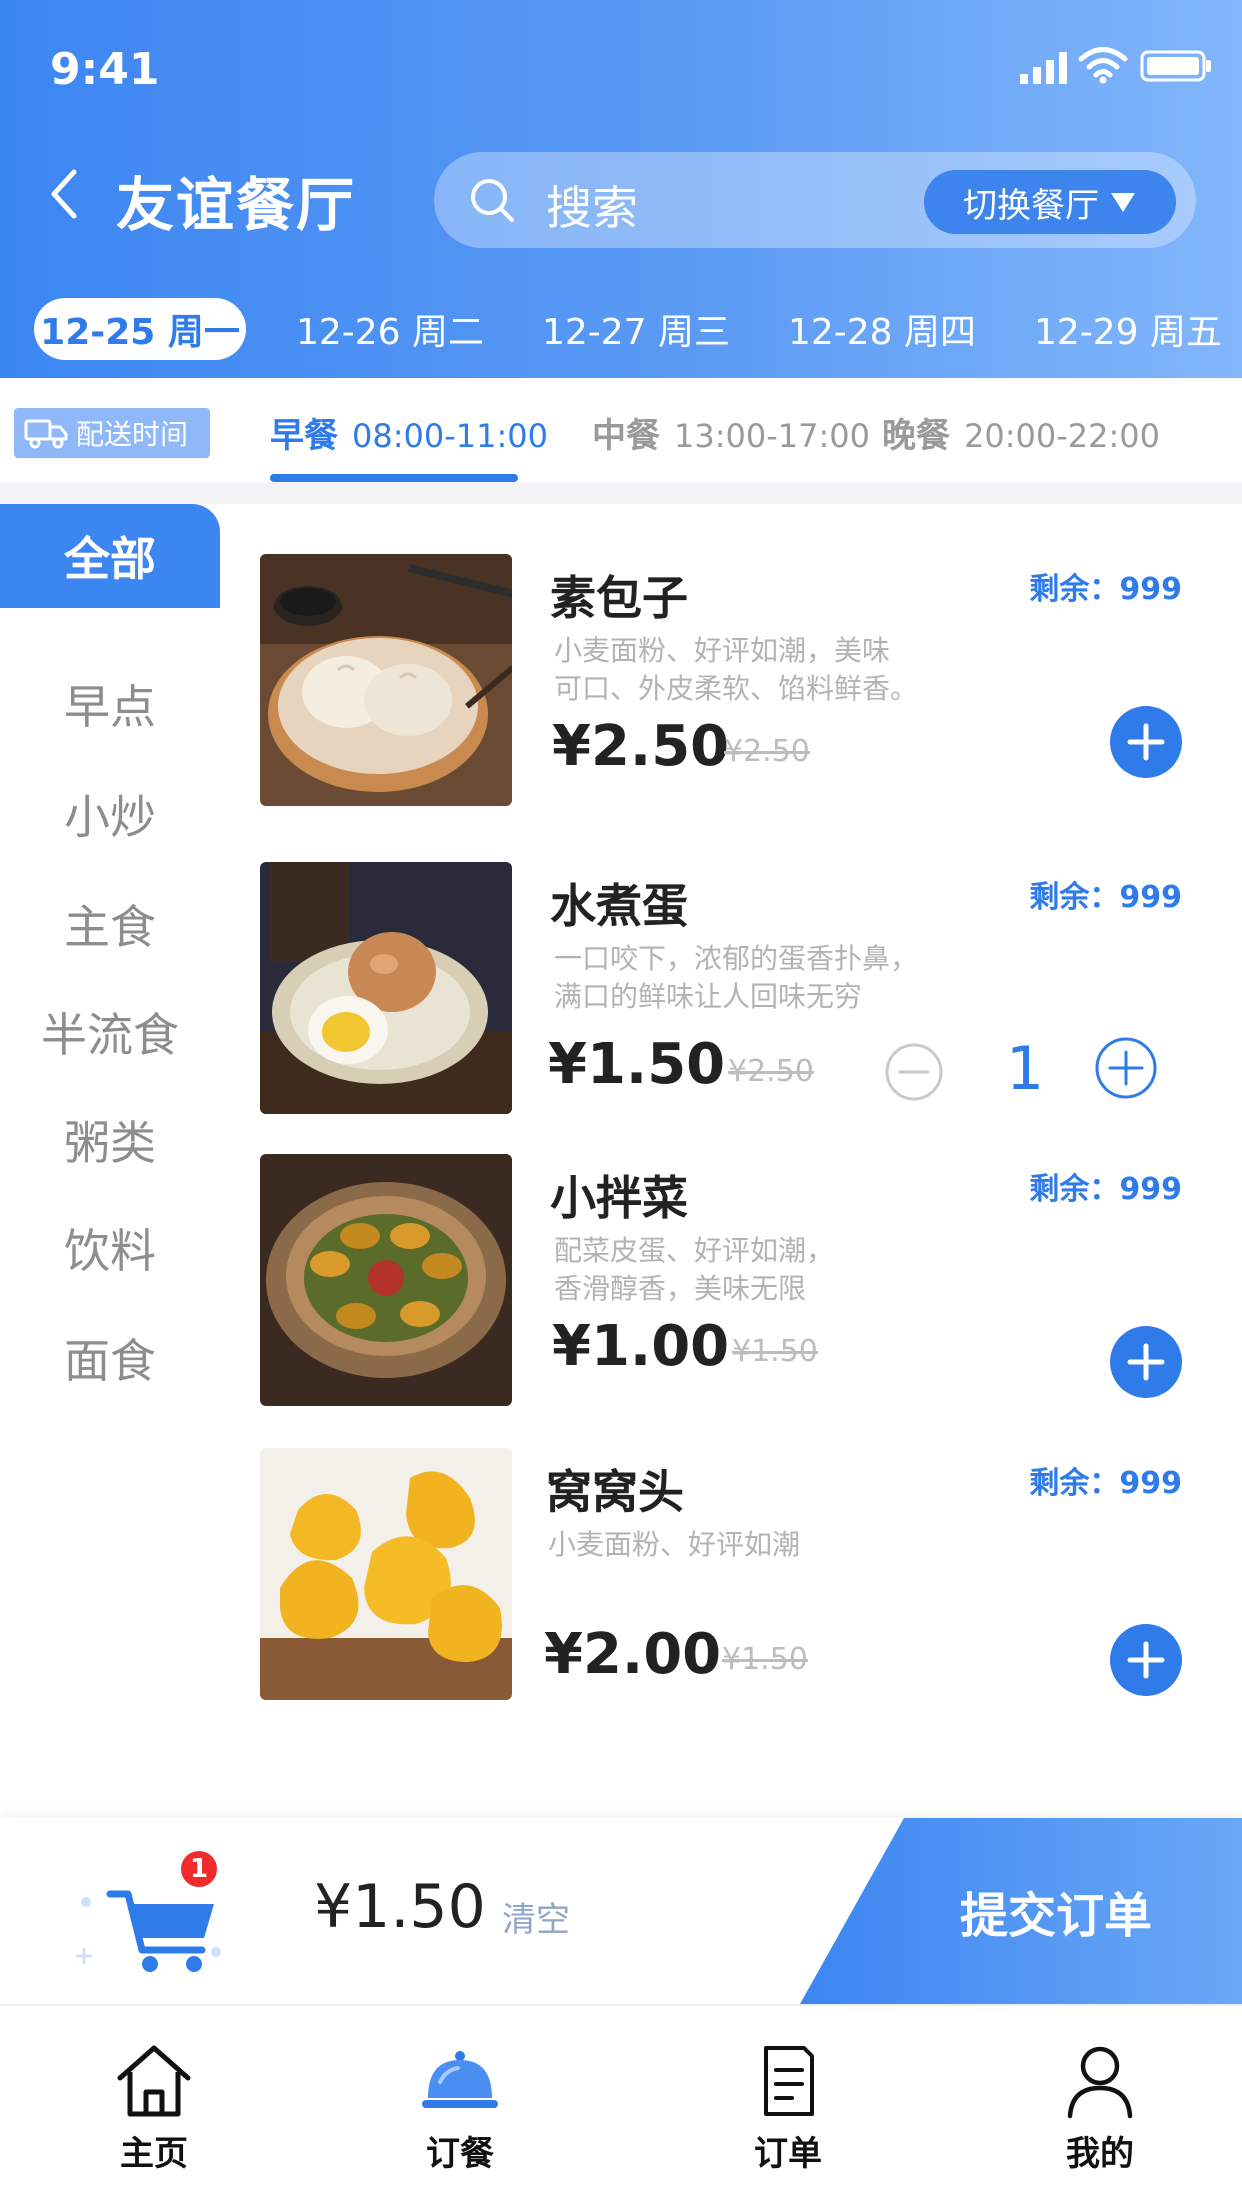 The height and width of the screenshot is (2208, 1242). Describe the element at coordinates (680, 1288) in the screenshot. I see `food-description-line: 香滑醇香，美味无限` at that location.